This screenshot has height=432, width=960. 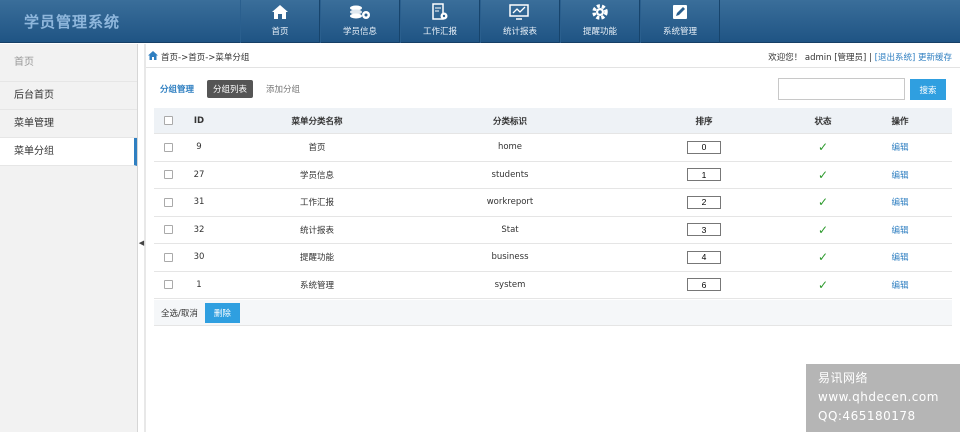 I want to click on document-gear-icon, so click(x=440, y=12).